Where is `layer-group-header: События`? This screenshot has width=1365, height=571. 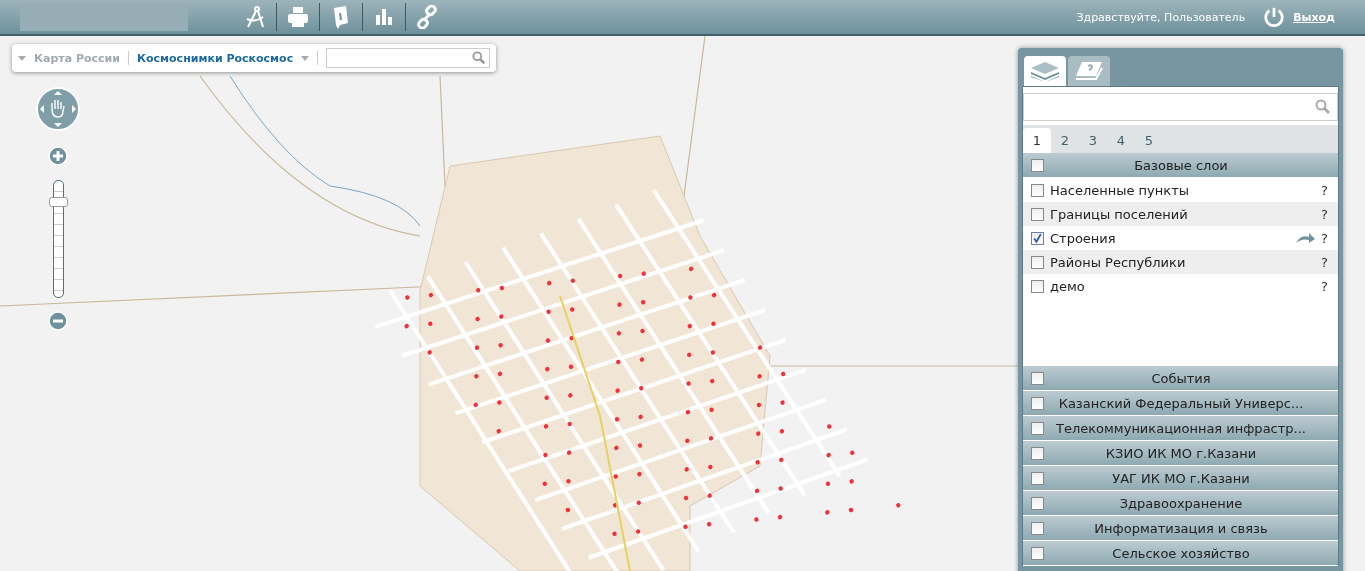 layer-group-header: События is located at coordinates (1180, 378).